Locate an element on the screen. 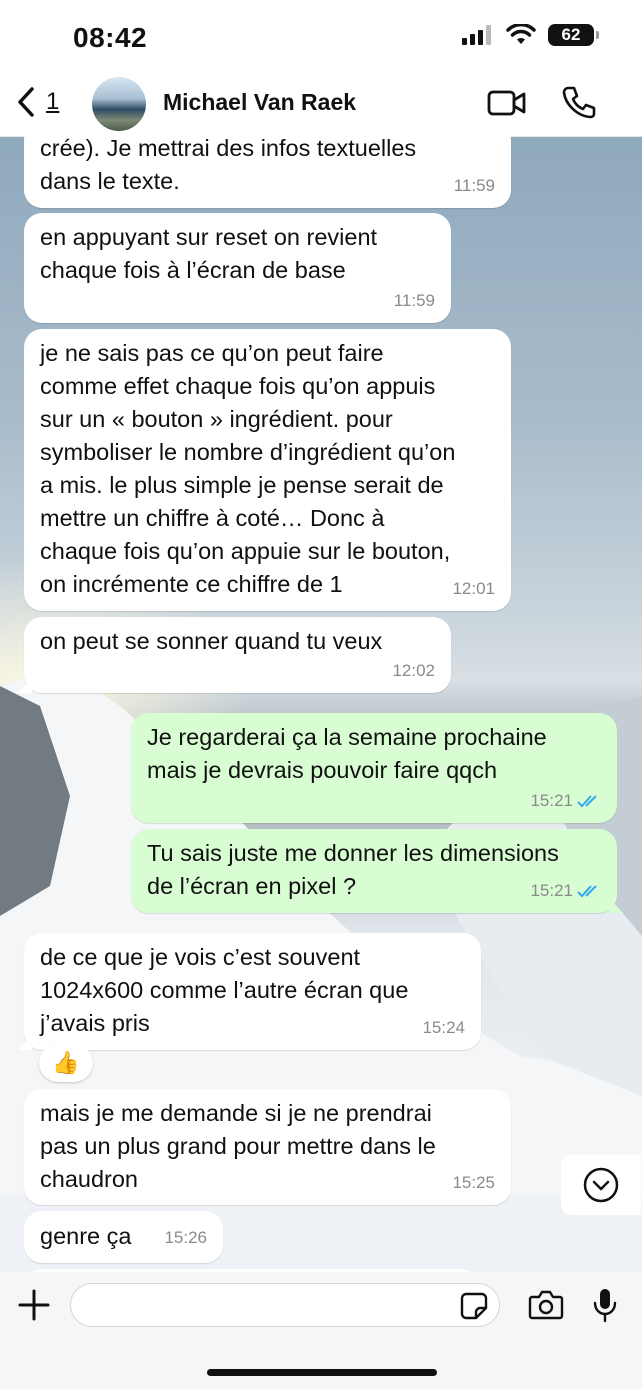 The image size is (642, 1389). message-time: 15:26 is located at coordinates (185, 1237).